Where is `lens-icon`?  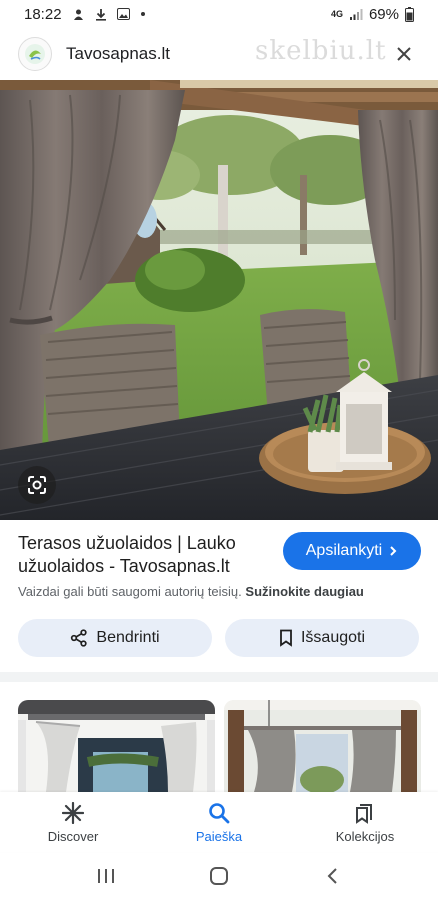
lens-icon is located at coordinates (37, 485).